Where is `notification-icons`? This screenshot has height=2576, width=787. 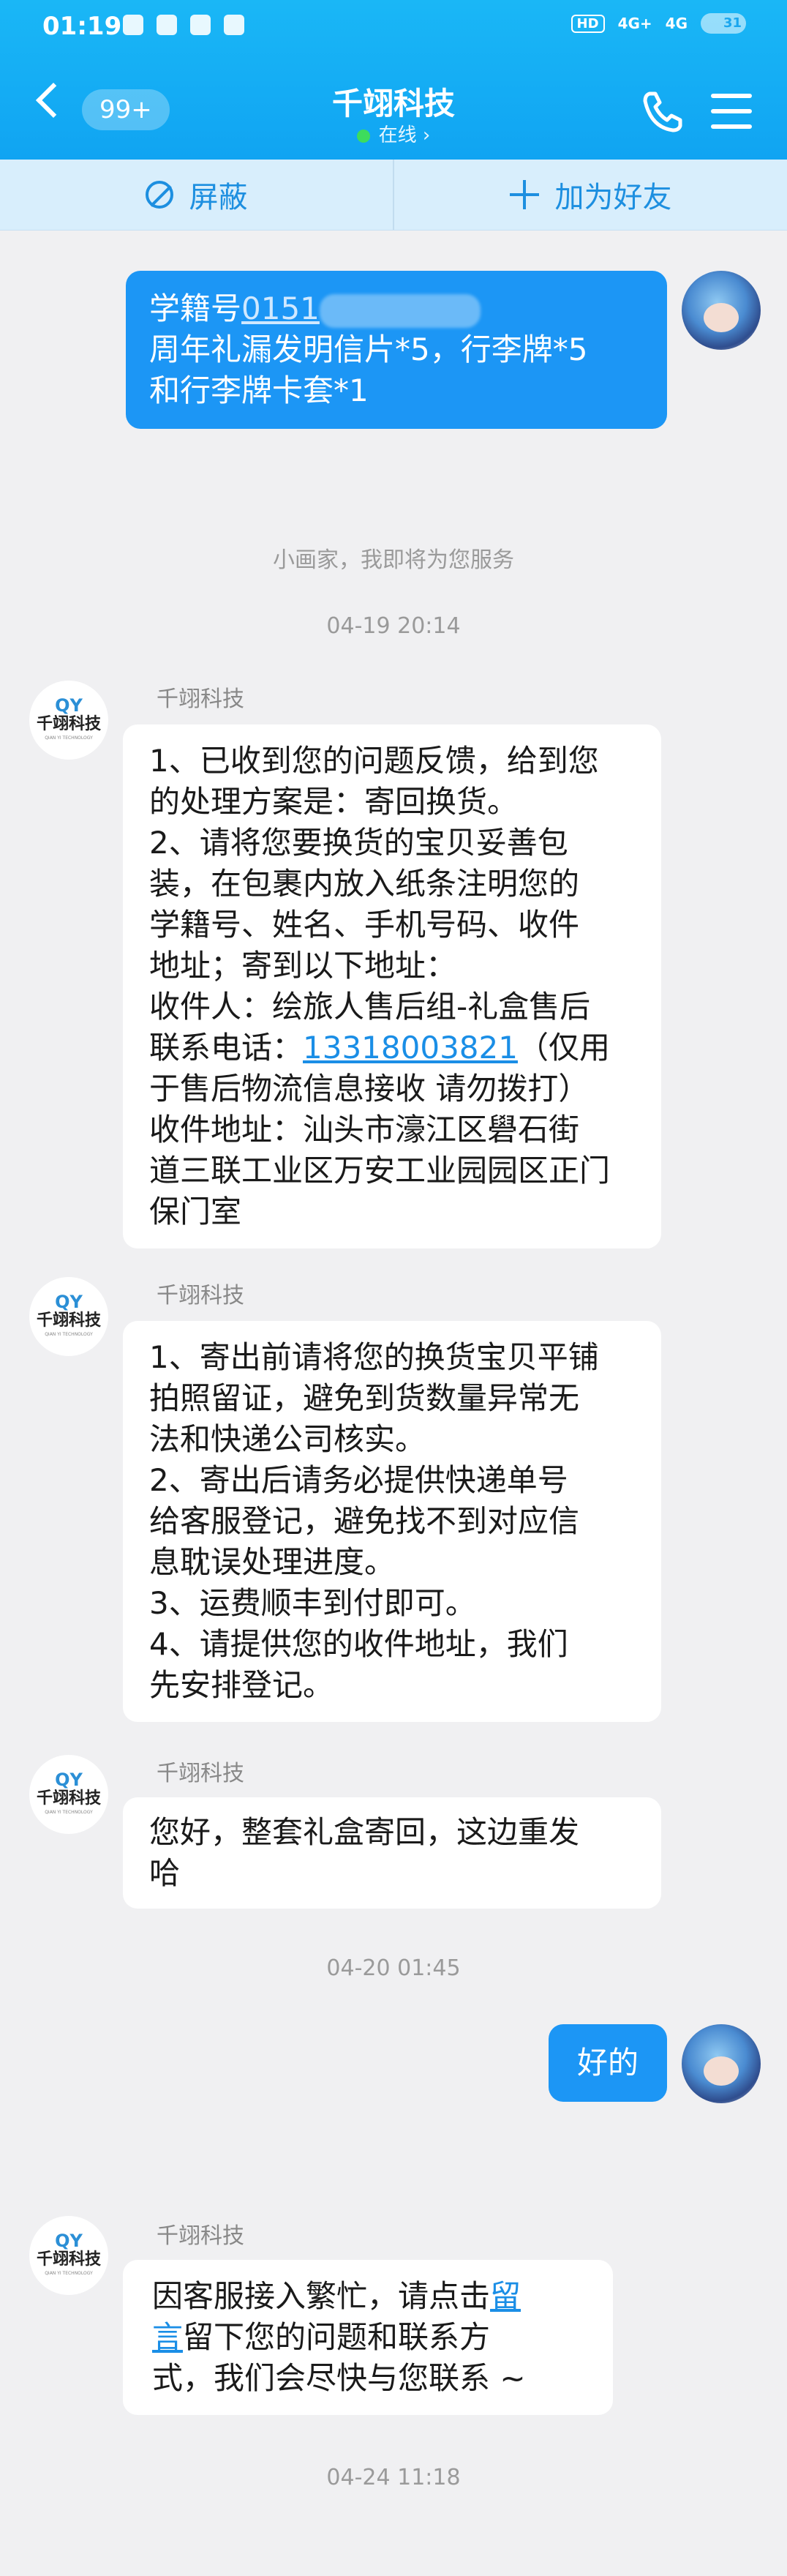 notification-icons is located at coordinates (184, 25).